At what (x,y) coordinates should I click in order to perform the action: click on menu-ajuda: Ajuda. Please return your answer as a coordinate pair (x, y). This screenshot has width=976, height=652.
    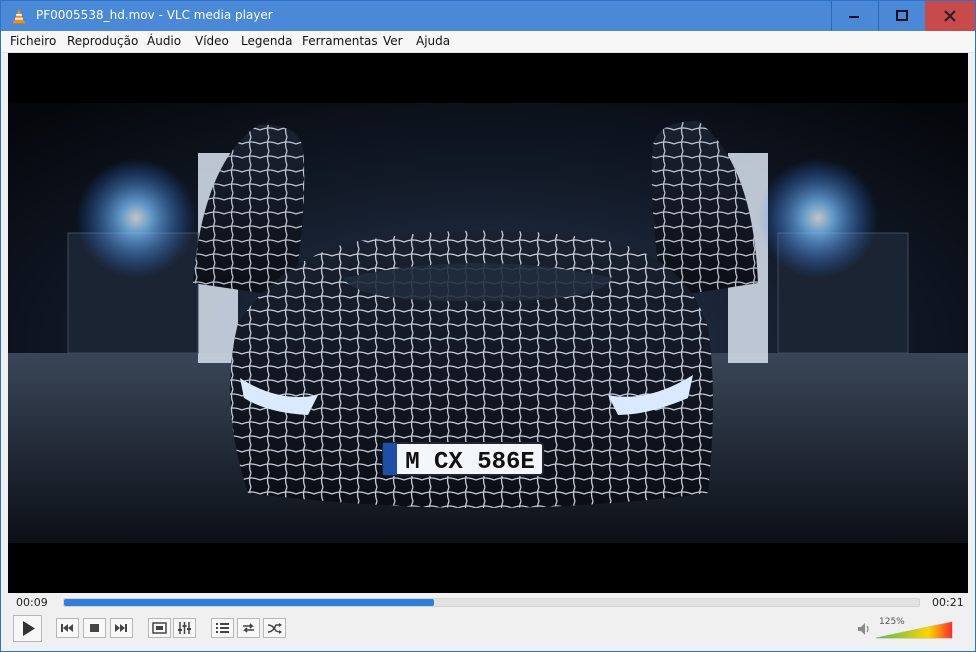
    Looking at the image, I should click on (433, 41).